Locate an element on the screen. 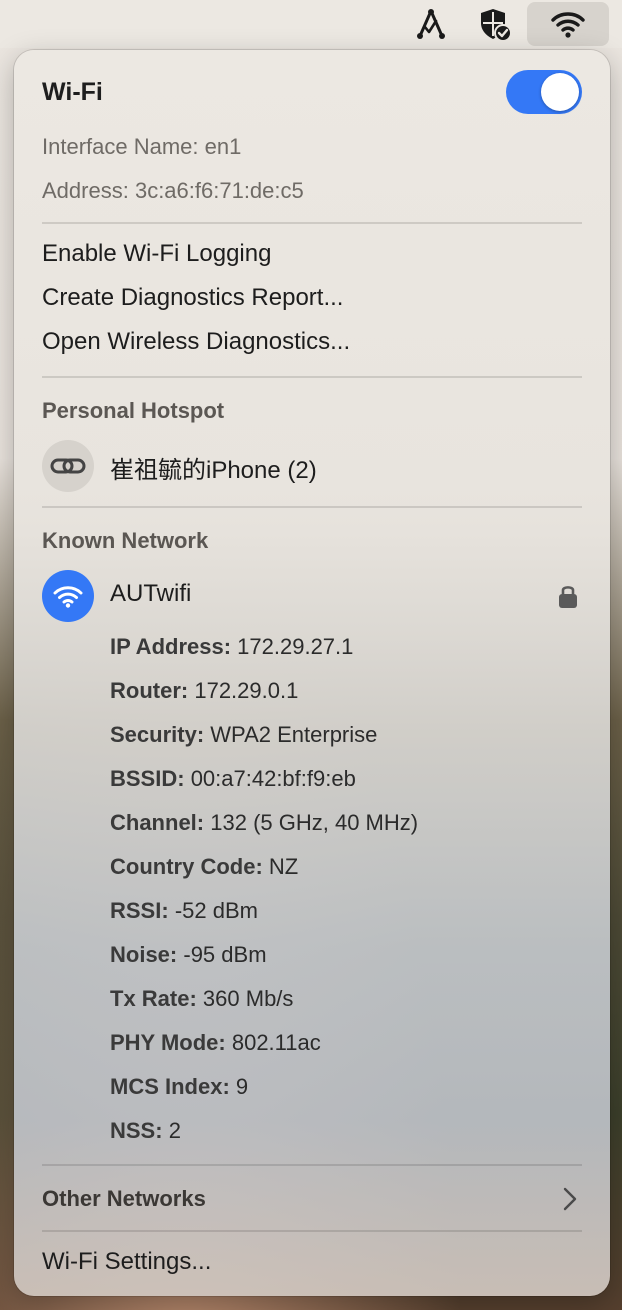  wifi-menubar-icon is located at coordinates (568, 24).